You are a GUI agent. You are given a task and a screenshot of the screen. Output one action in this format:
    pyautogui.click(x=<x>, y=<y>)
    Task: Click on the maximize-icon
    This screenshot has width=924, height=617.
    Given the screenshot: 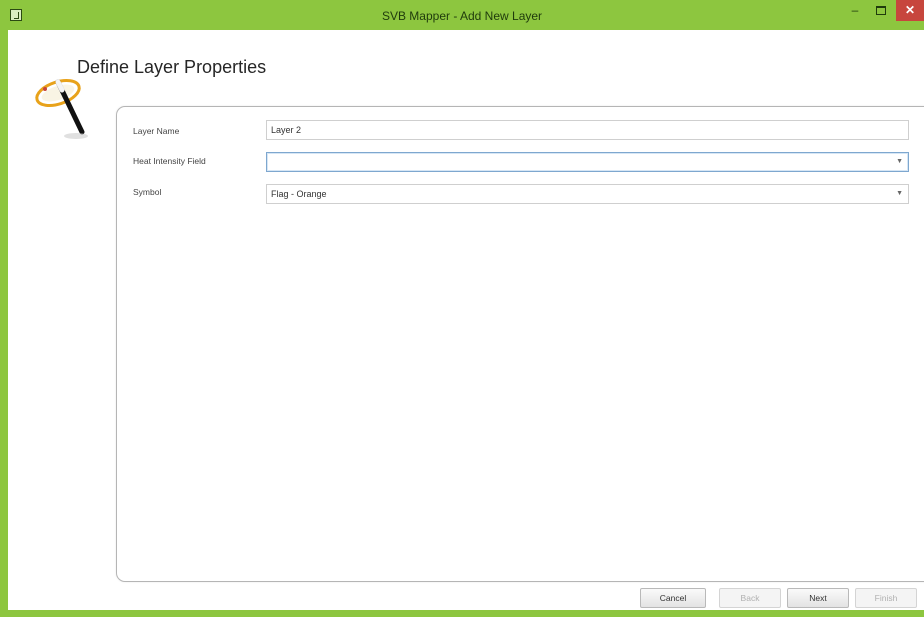 What is the action you would take?
    pyautogui.click(x=881, y=11)
    